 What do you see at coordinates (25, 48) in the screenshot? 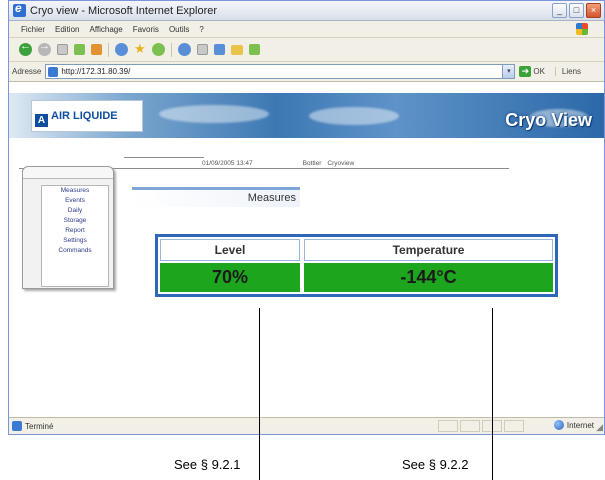
I see `back-icon` at bounding box center [25, 48].